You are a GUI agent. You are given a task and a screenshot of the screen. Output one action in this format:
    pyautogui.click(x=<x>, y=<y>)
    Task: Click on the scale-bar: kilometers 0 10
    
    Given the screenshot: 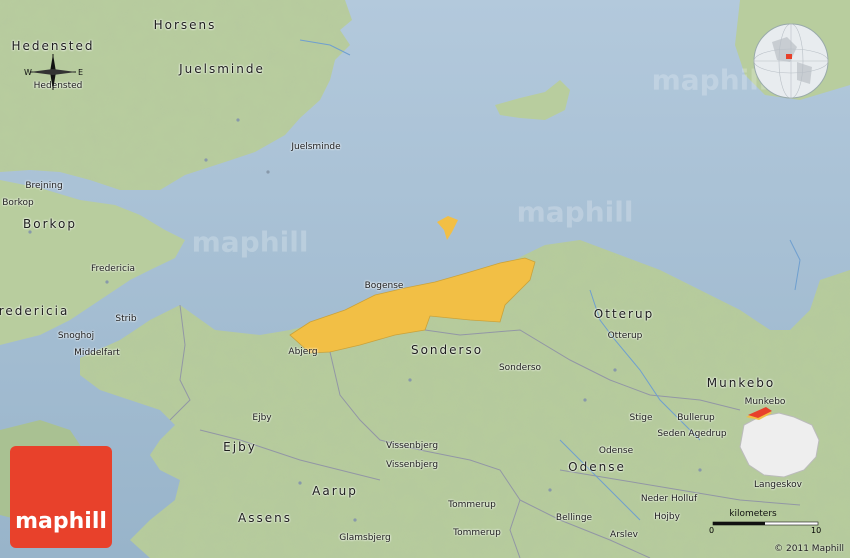 What is the action you would take?
    pyautogui.click(x=753, y=522)
    